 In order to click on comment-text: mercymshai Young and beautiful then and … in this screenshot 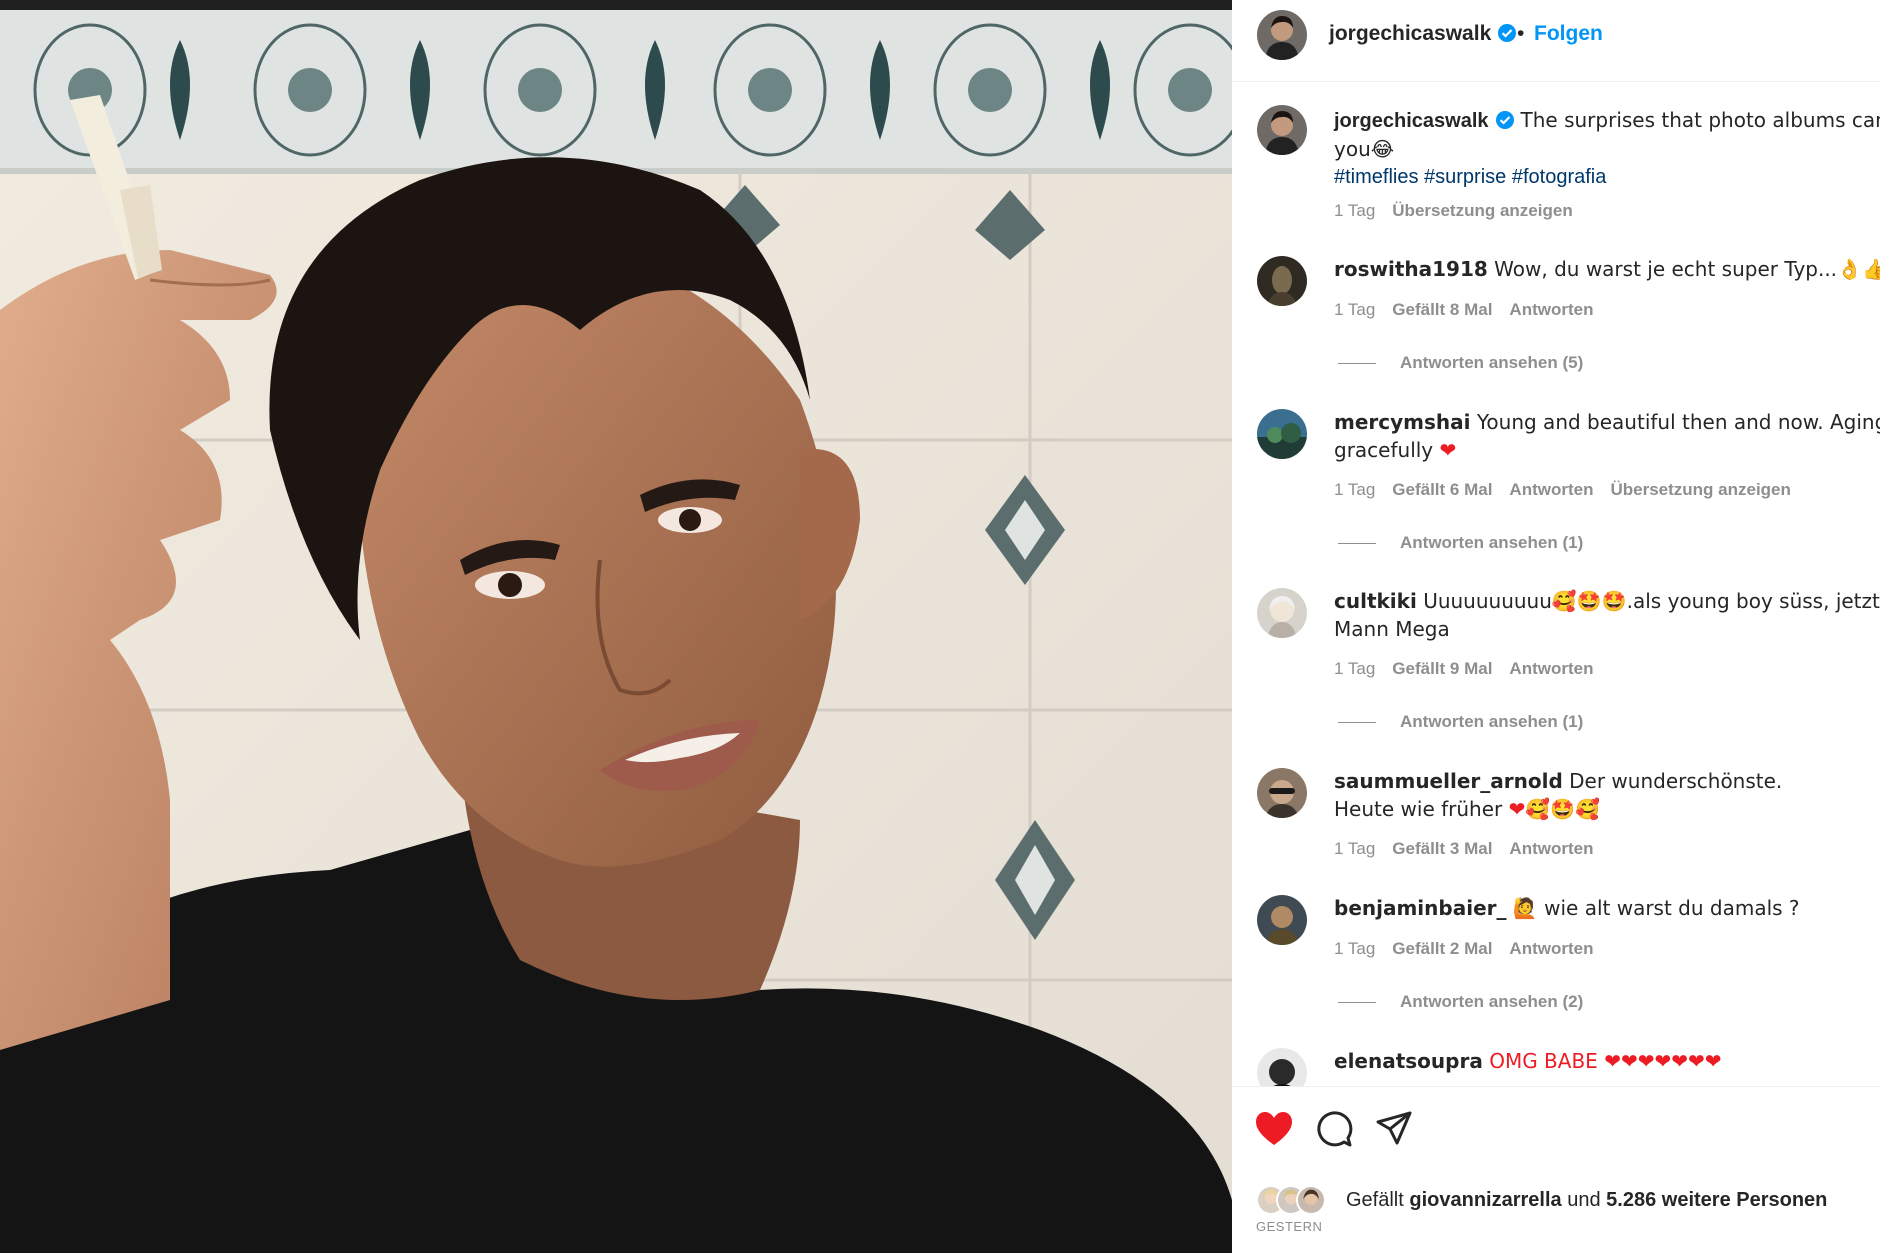, I will do `click(1607, 436)`.